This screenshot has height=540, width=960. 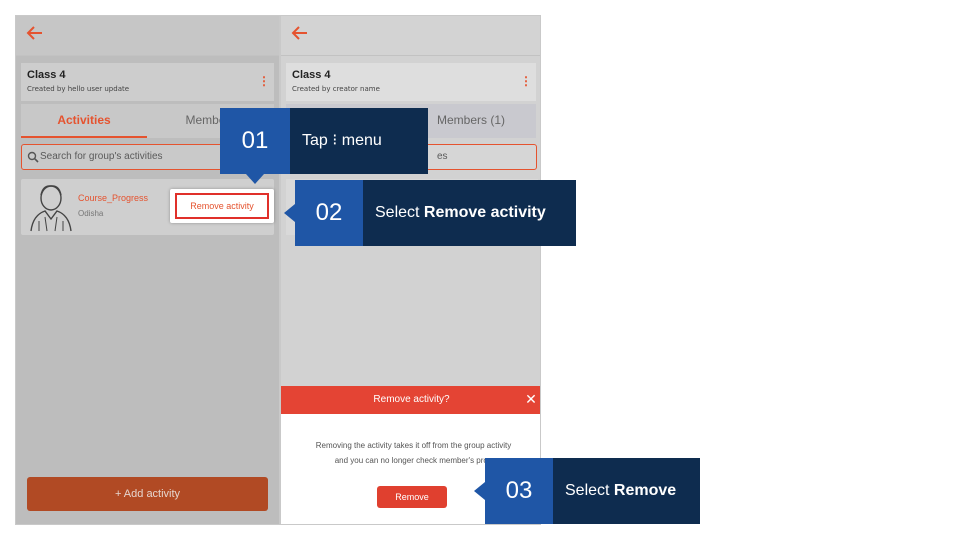 I want to click on callout-number: 01, so click(x=255, y=141).